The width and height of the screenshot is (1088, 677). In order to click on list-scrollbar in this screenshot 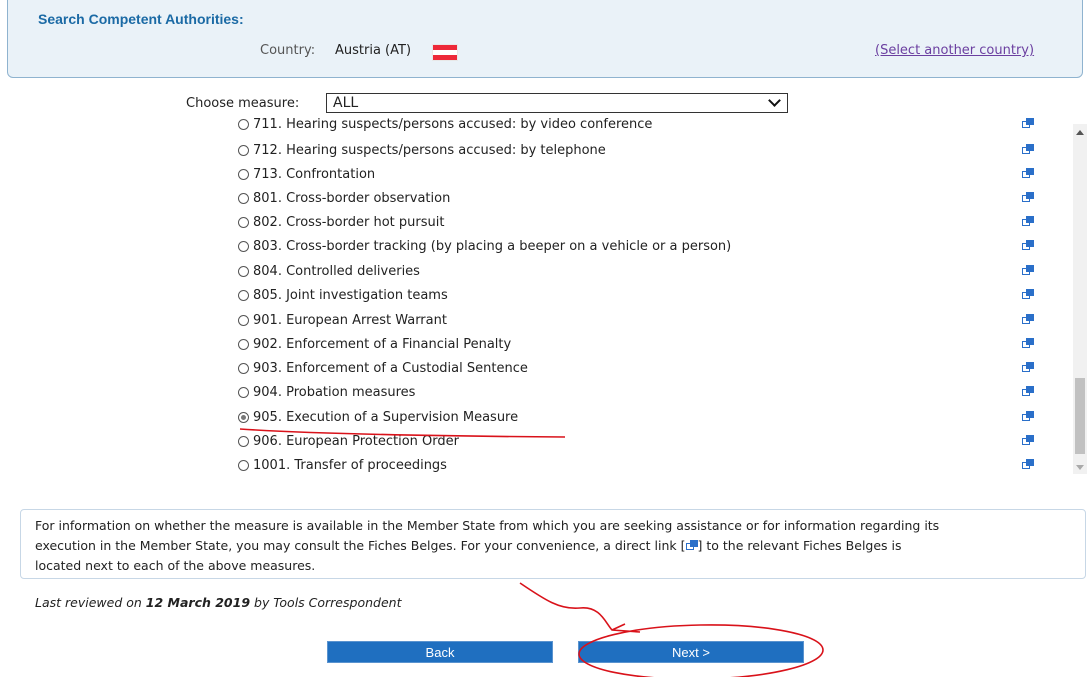, I will do `click(1080, 299)`.